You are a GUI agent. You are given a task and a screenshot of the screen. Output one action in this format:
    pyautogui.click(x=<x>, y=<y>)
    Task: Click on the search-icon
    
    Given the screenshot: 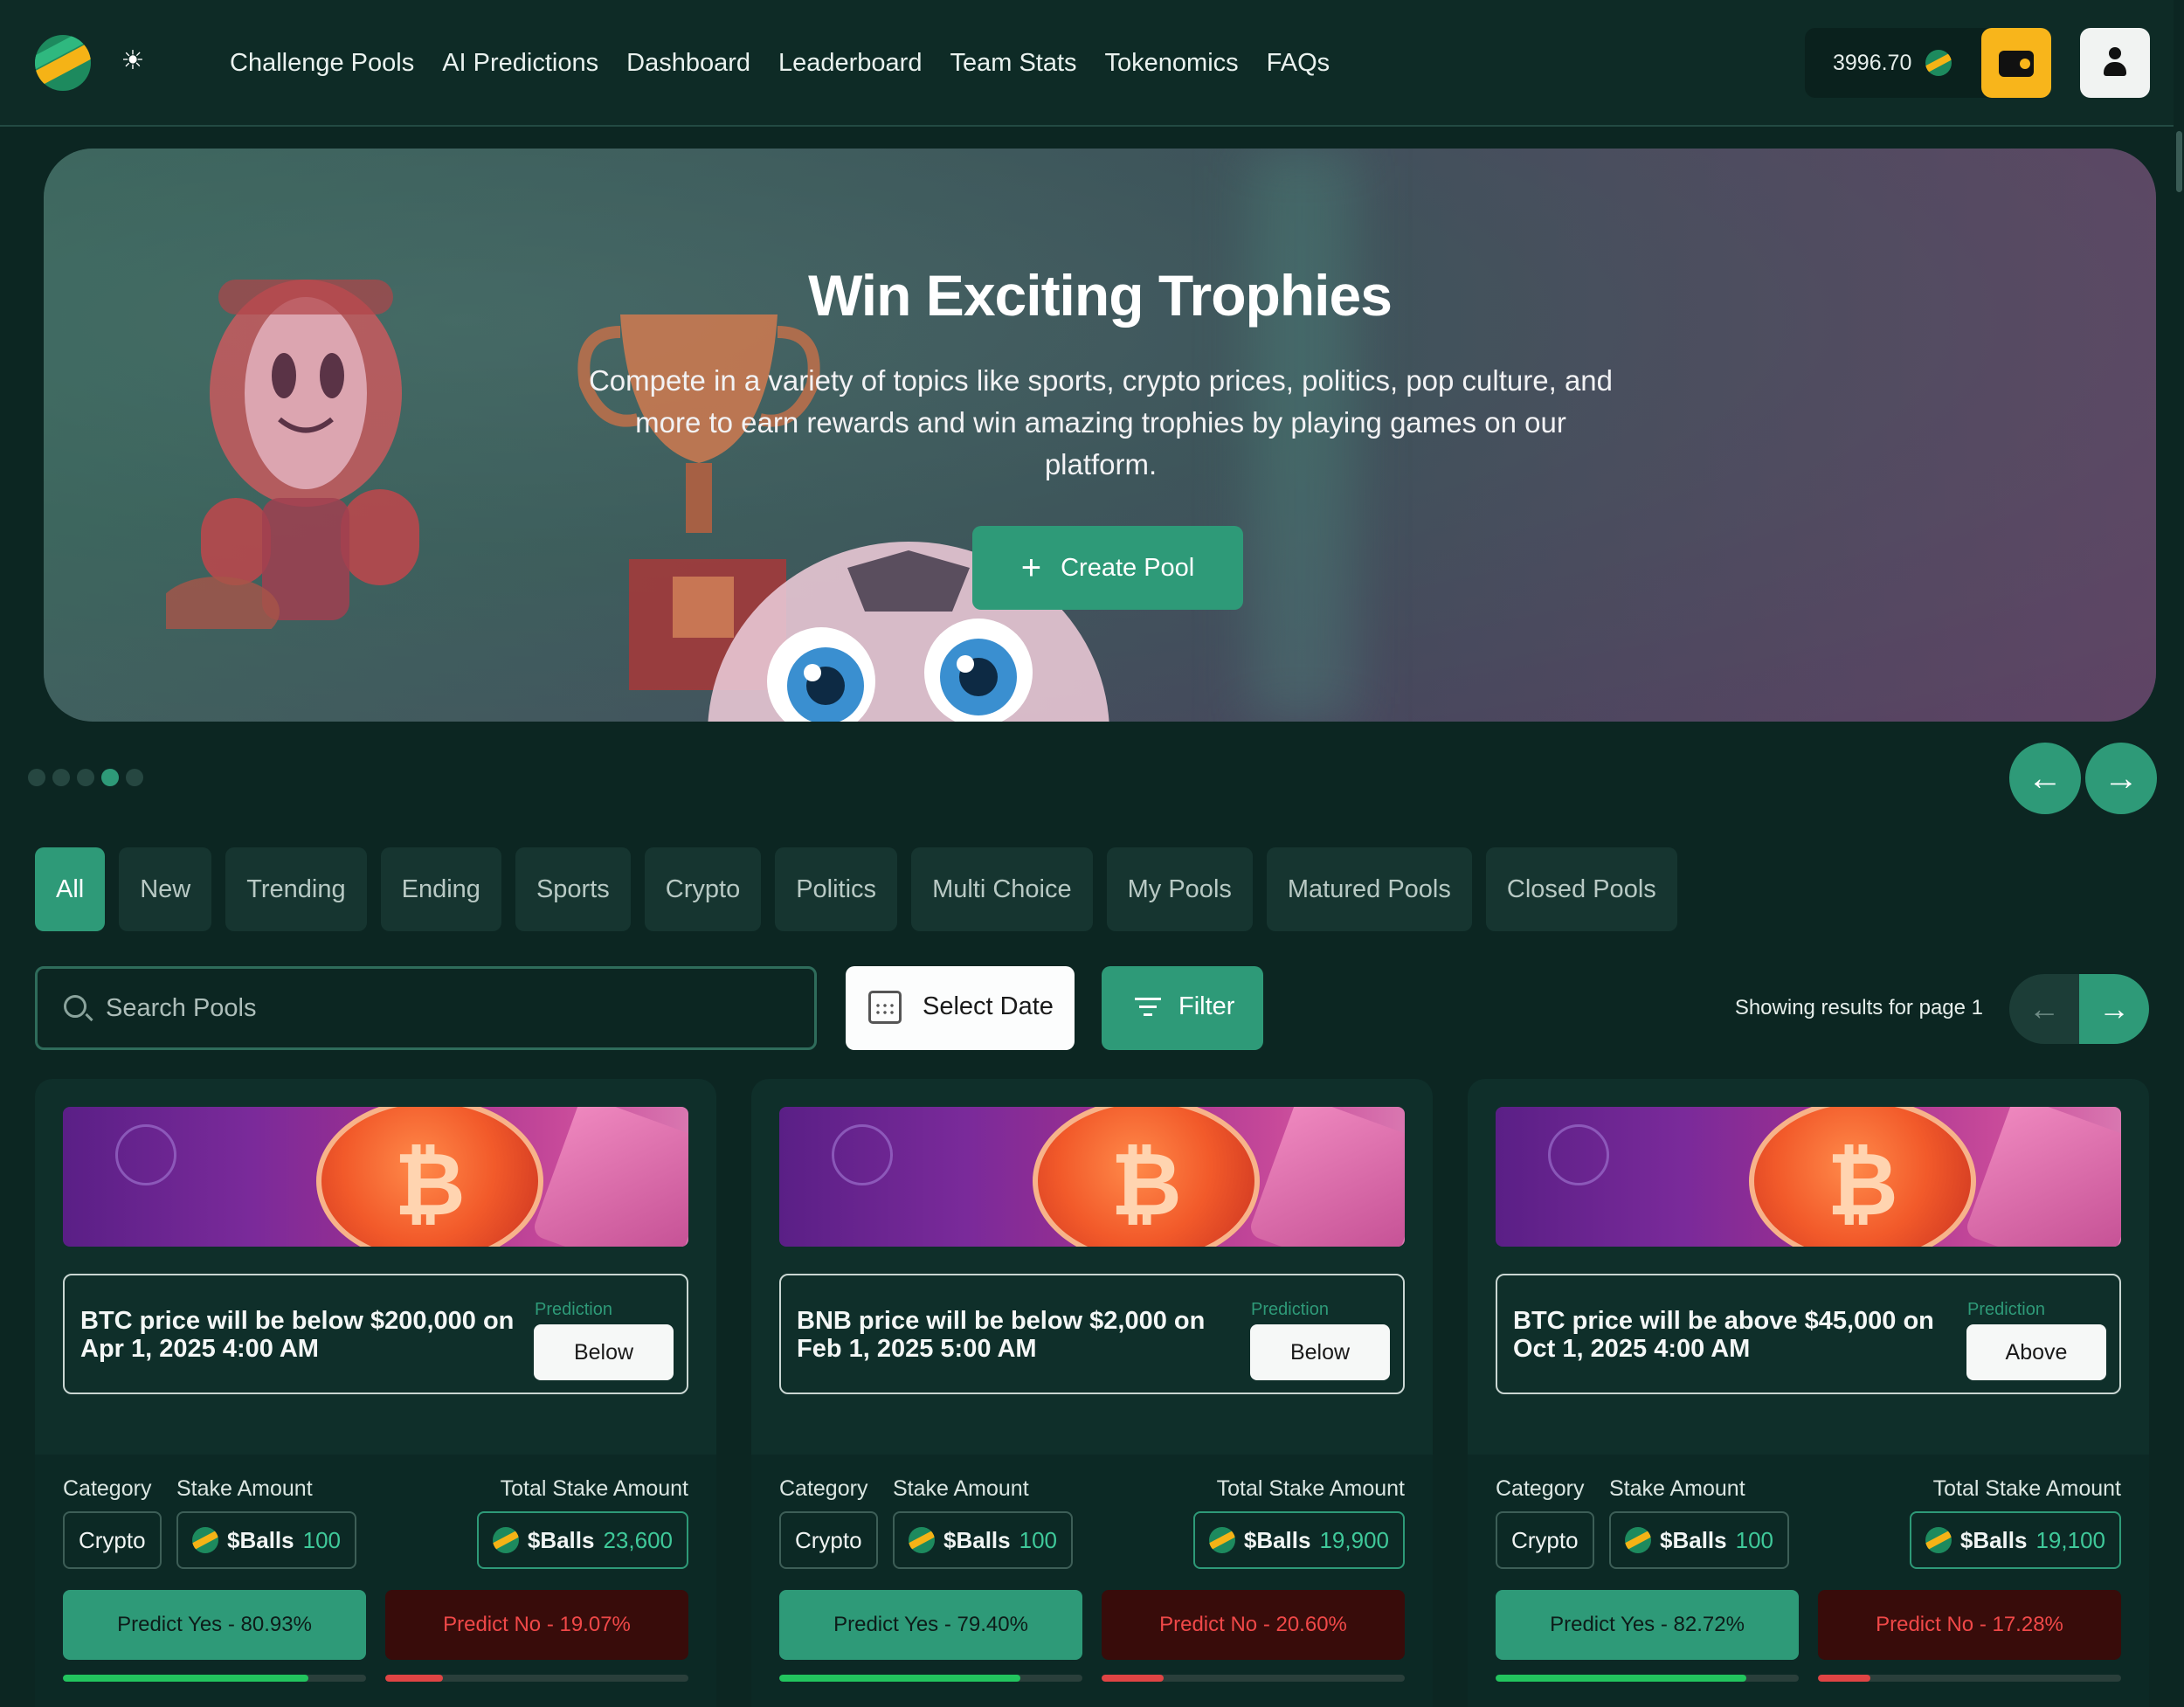 What is the action you would take?
    pyautogui.click(x=75, y=1006)
    